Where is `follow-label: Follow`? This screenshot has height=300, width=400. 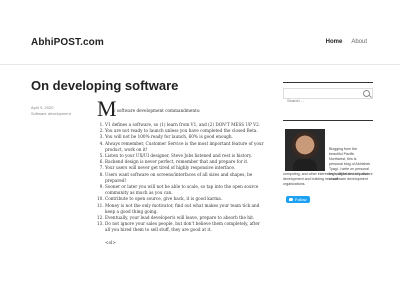 follow-label: Follow is located at coordinates (301, 199).